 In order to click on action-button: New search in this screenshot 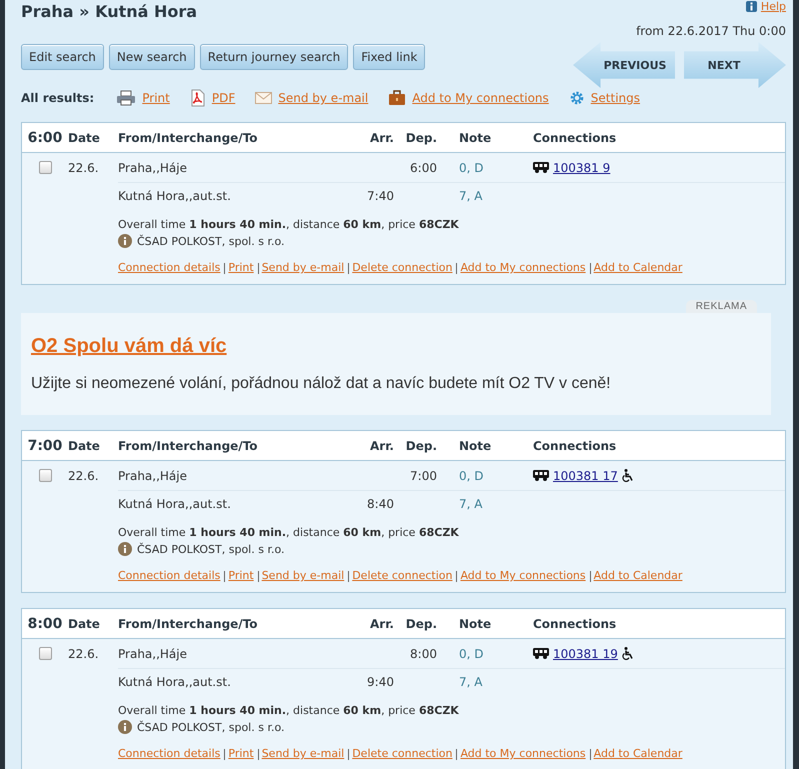, I will do `click(151, 57)`.